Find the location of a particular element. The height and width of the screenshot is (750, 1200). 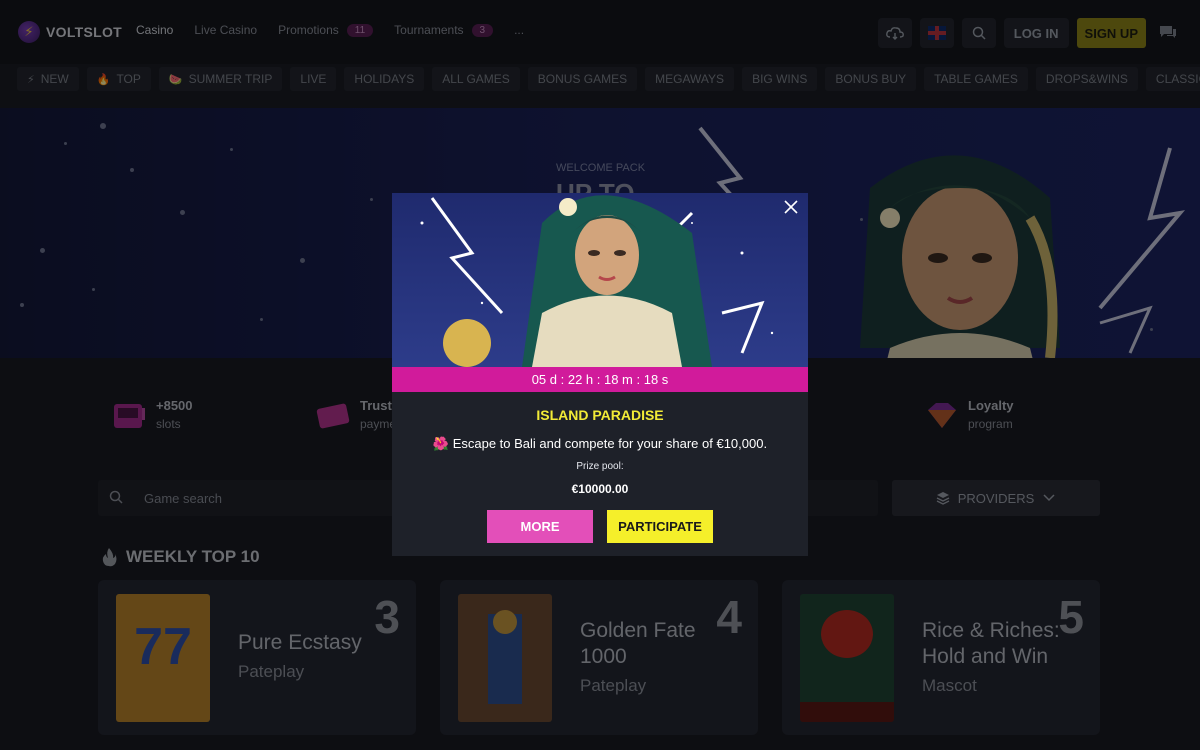

tournament-art is located at coordinates (597, 281).